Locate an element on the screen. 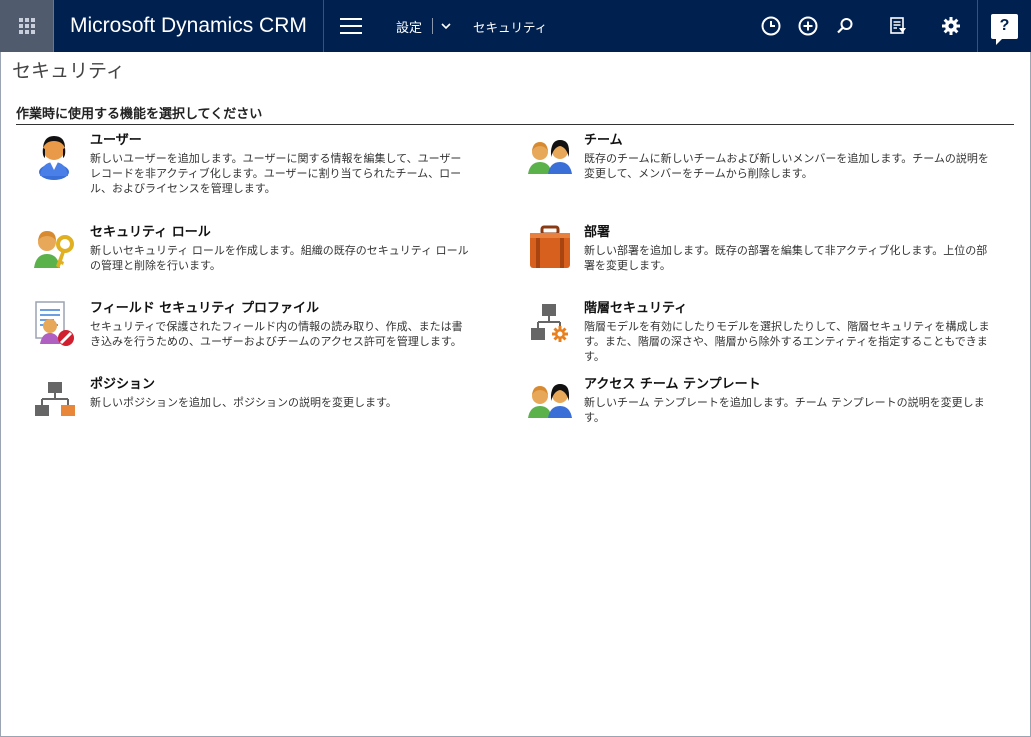 This screenshot has height=737, width=1031. help-icon: ? is located at coordinates (1004, 26).